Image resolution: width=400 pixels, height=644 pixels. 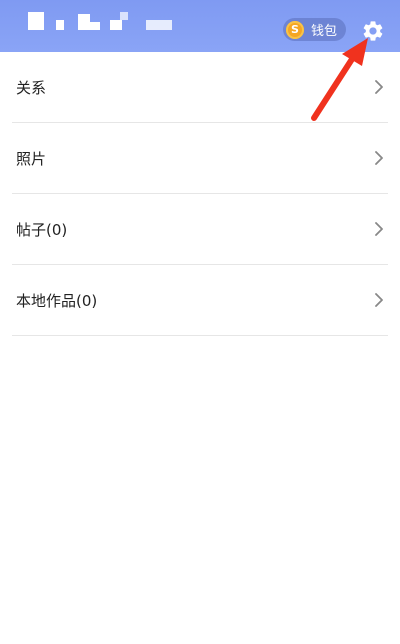 I want to click on censored-username, so click(x=108, y=22).